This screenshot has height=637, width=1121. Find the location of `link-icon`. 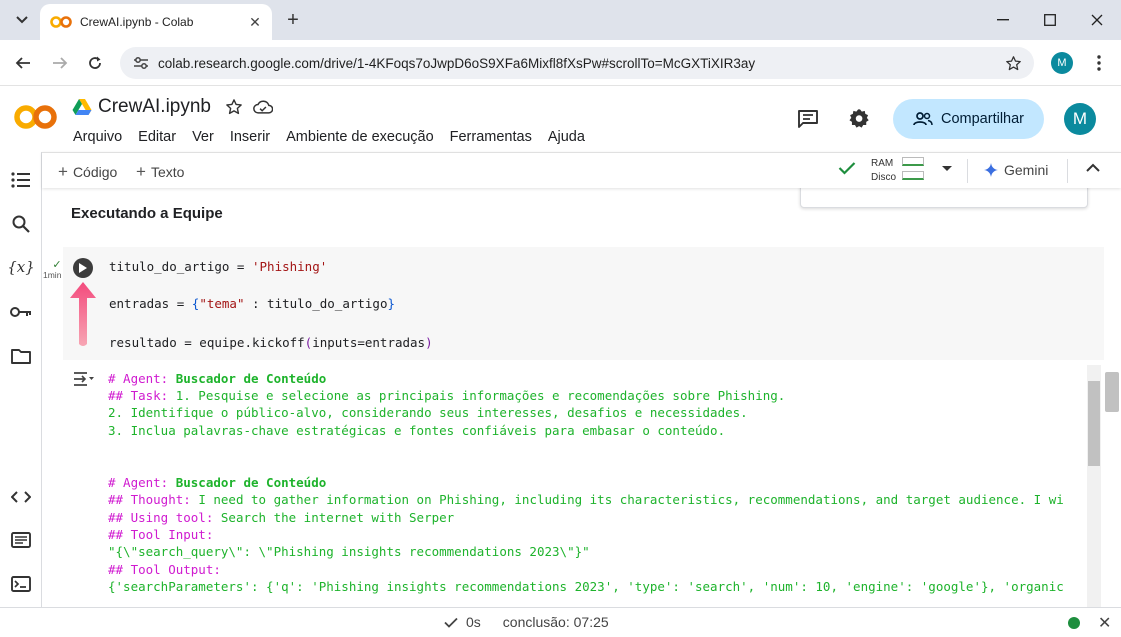

link-icon is located at coordinates (889, 194).